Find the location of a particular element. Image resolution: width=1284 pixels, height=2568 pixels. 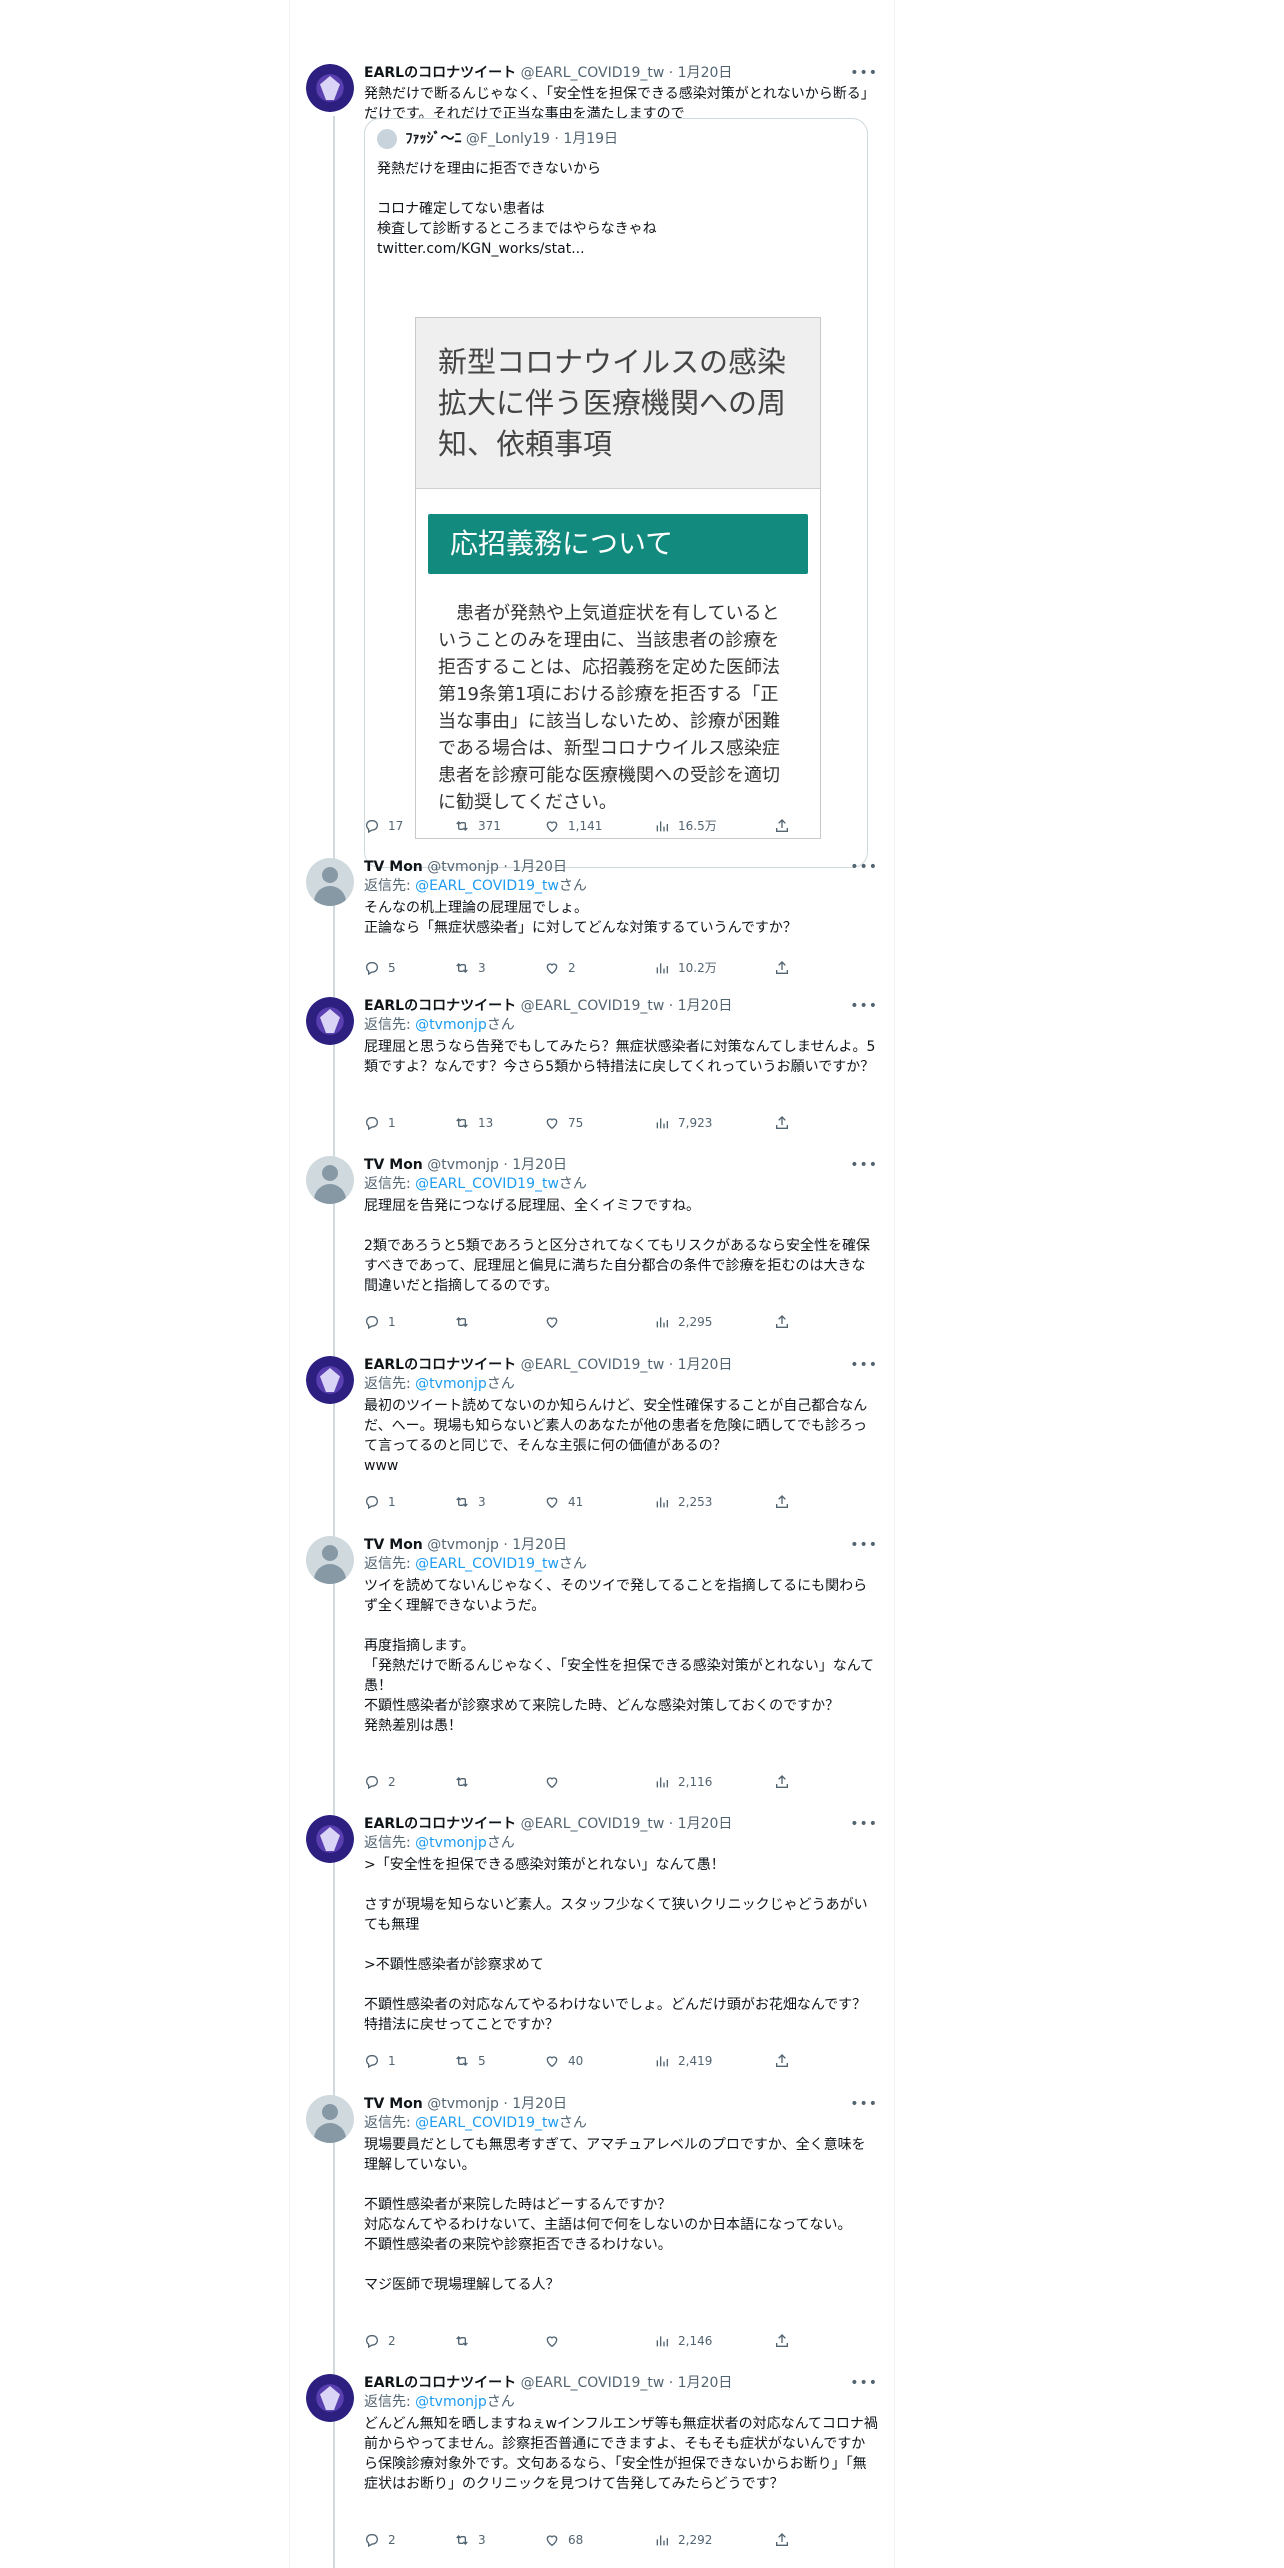

like-button: 2 is located at coordinates (560, 968).